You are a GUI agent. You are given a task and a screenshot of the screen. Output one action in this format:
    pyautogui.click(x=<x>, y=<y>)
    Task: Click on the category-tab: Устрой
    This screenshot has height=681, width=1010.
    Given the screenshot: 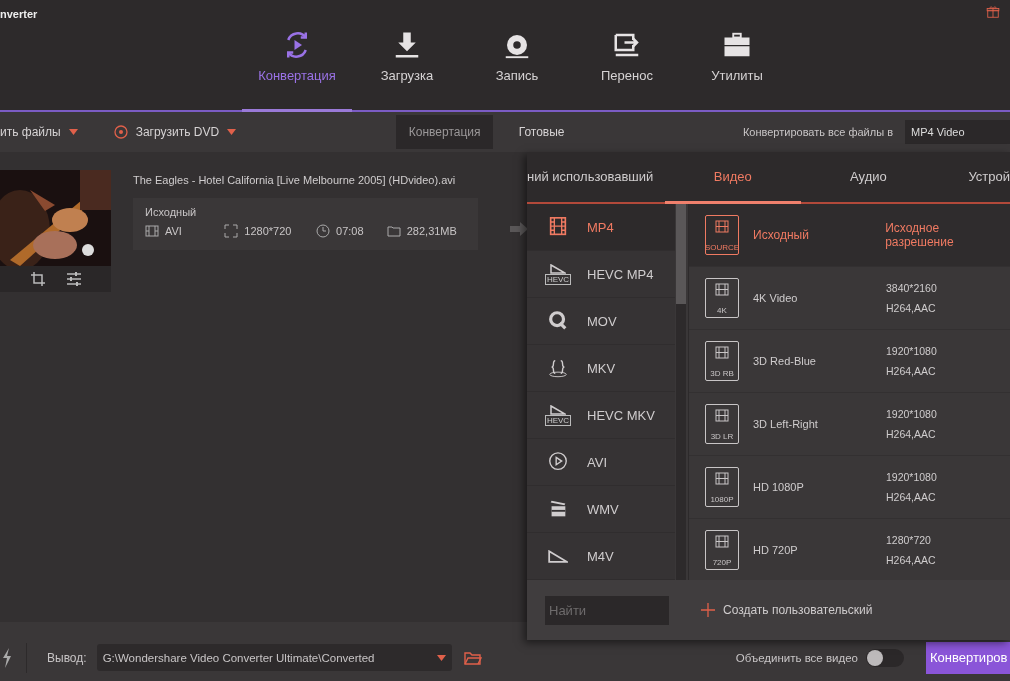 What is the action you would take?
    pyautogui.click(x=973, y=178)
    